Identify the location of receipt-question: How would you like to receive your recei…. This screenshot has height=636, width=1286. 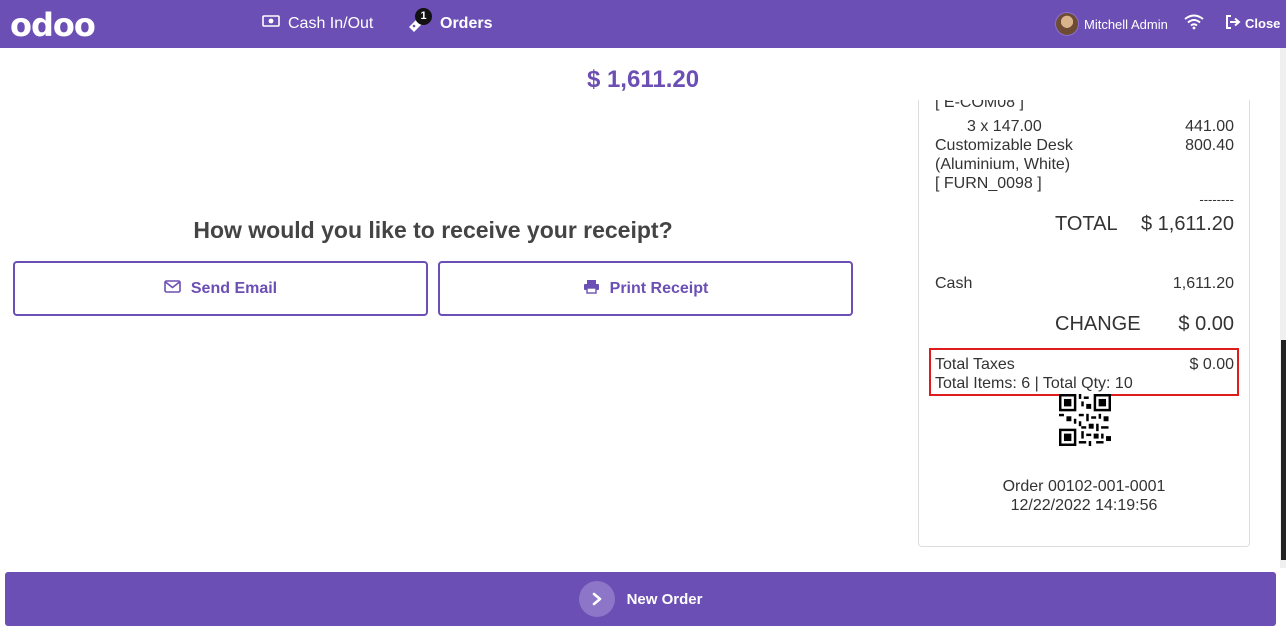
(433, 230).